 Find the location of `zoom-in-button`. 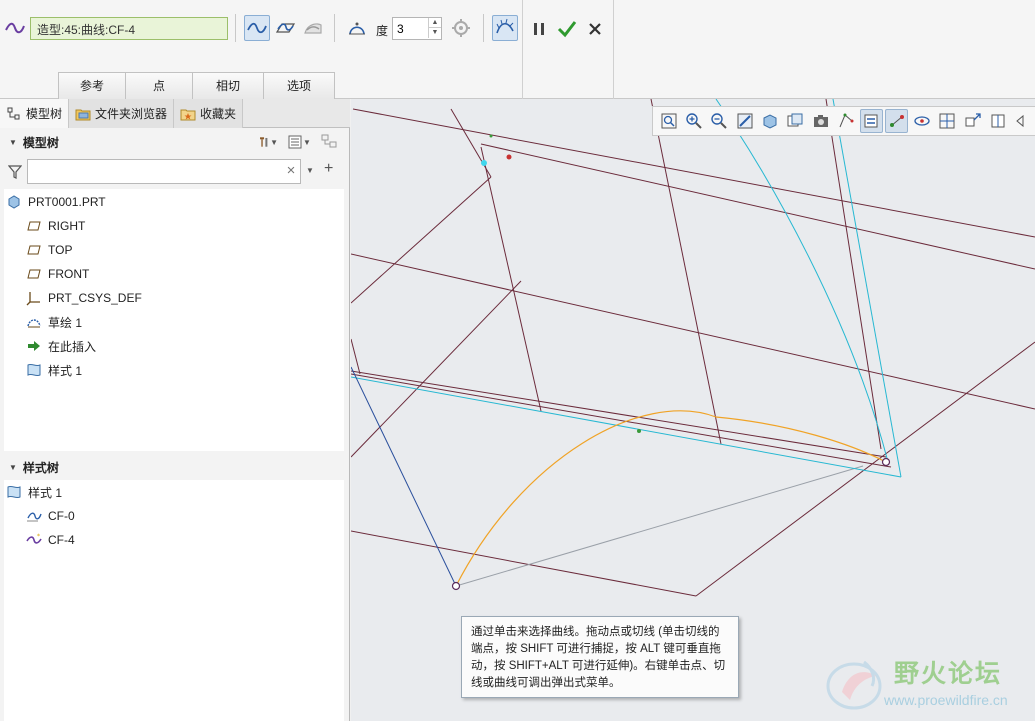

zoom-in-button is located at coordinates (693, 121).